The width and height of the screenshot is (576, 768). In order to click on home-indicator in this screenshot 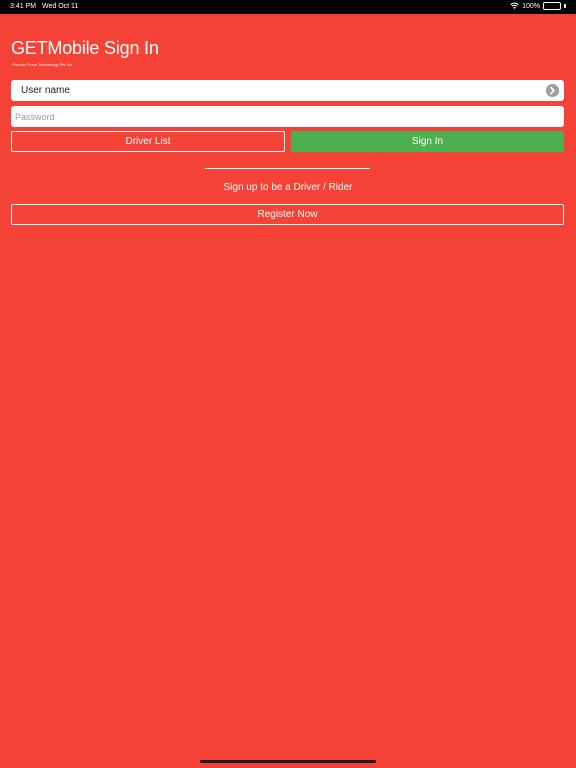, I will do `click(288, 761)`.